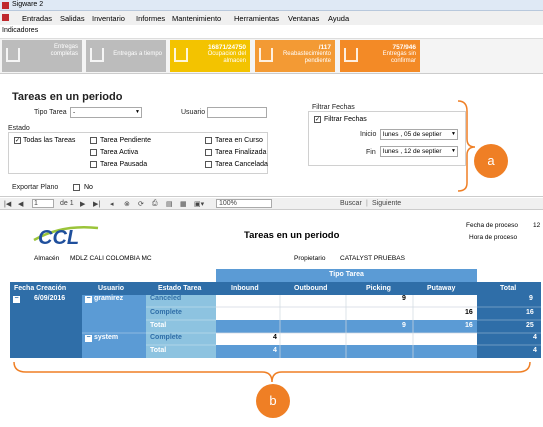 This screenshot has height=427, width=543. Describe the element at coordinates (16, 299) in the screenshot. I see `collapse-date-icon: −` at that location.